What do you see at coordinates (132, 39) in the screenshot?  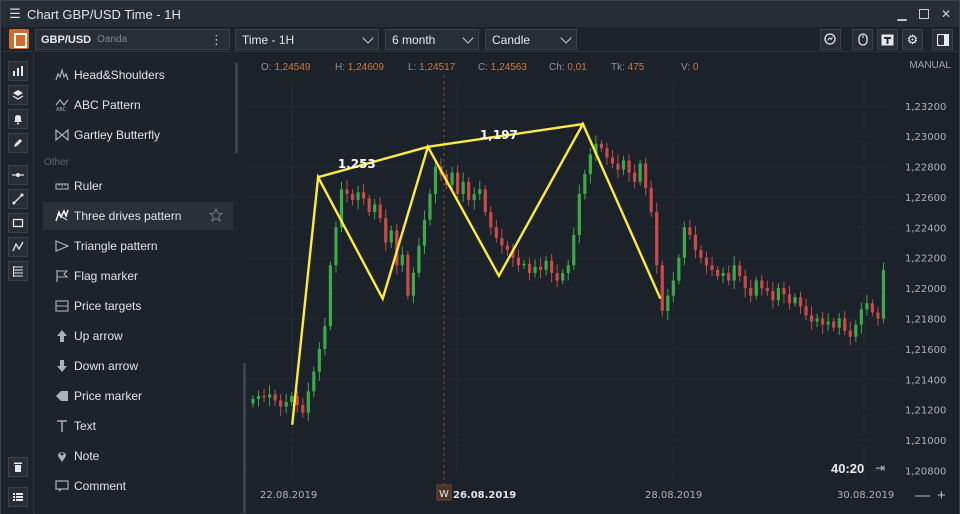 I see `symbol-selector: GBP/USD Oanda ⋮` at bounding box center [132, 39].